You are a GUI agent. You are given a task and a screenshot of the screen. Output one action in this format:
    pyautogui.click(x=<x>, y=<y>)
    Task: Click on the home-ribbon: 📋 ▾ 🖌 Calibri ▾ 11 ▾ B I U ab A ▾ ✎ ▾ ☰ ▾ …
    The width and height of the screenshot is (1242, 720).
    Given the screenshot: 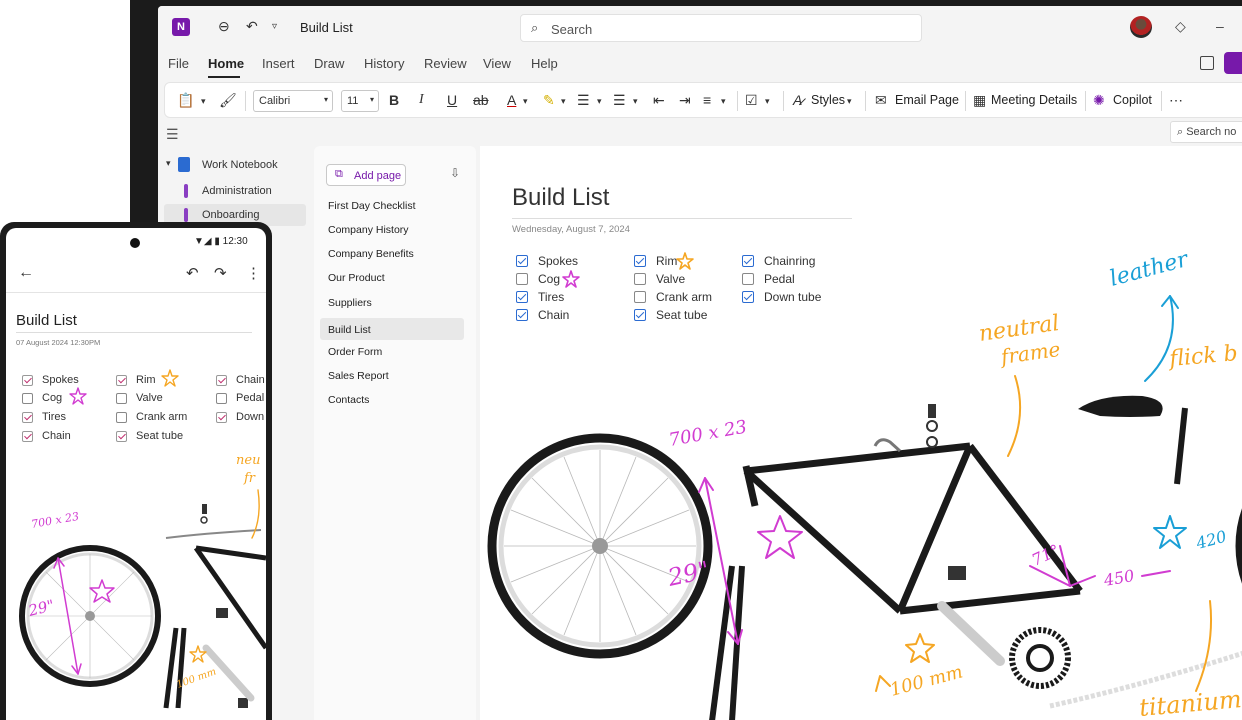 What is the action you would take?
    pyautogui.click(x=703, y=100)
    